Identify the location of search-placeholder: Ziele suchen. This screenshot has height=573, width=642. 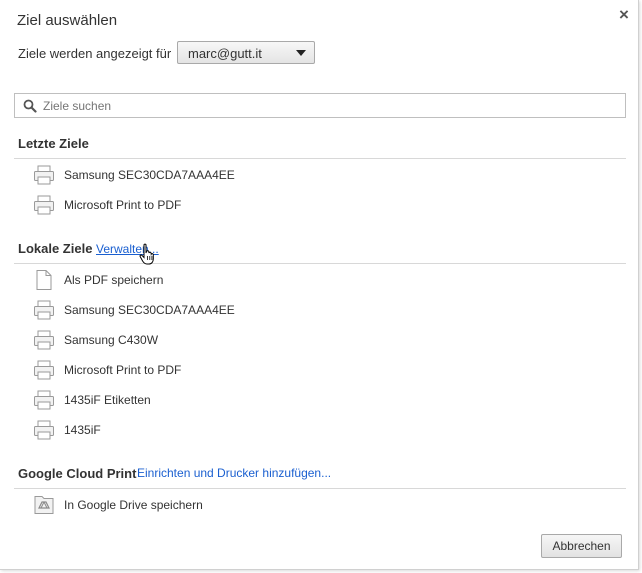
(77, 106).